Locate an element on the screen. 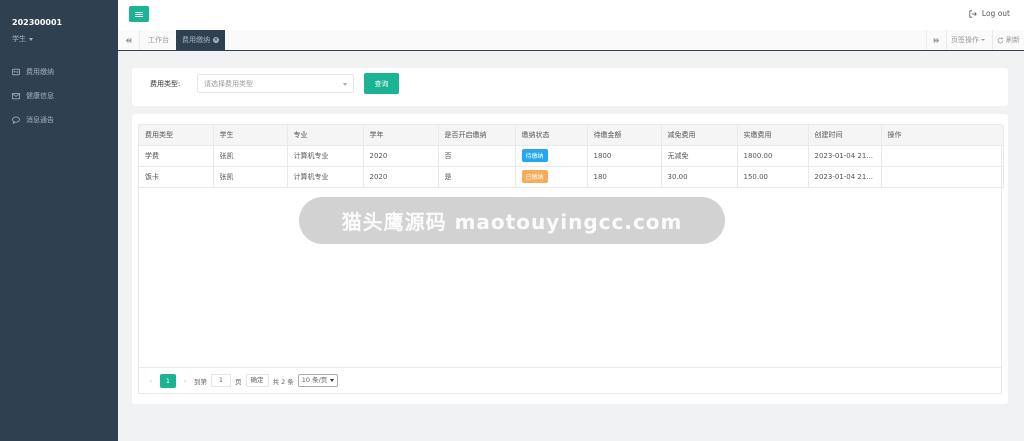 This screenshot has width=1024, height=441. fee-type-placeholder: 请选择费用类型 is located at coordinates (228, 83).